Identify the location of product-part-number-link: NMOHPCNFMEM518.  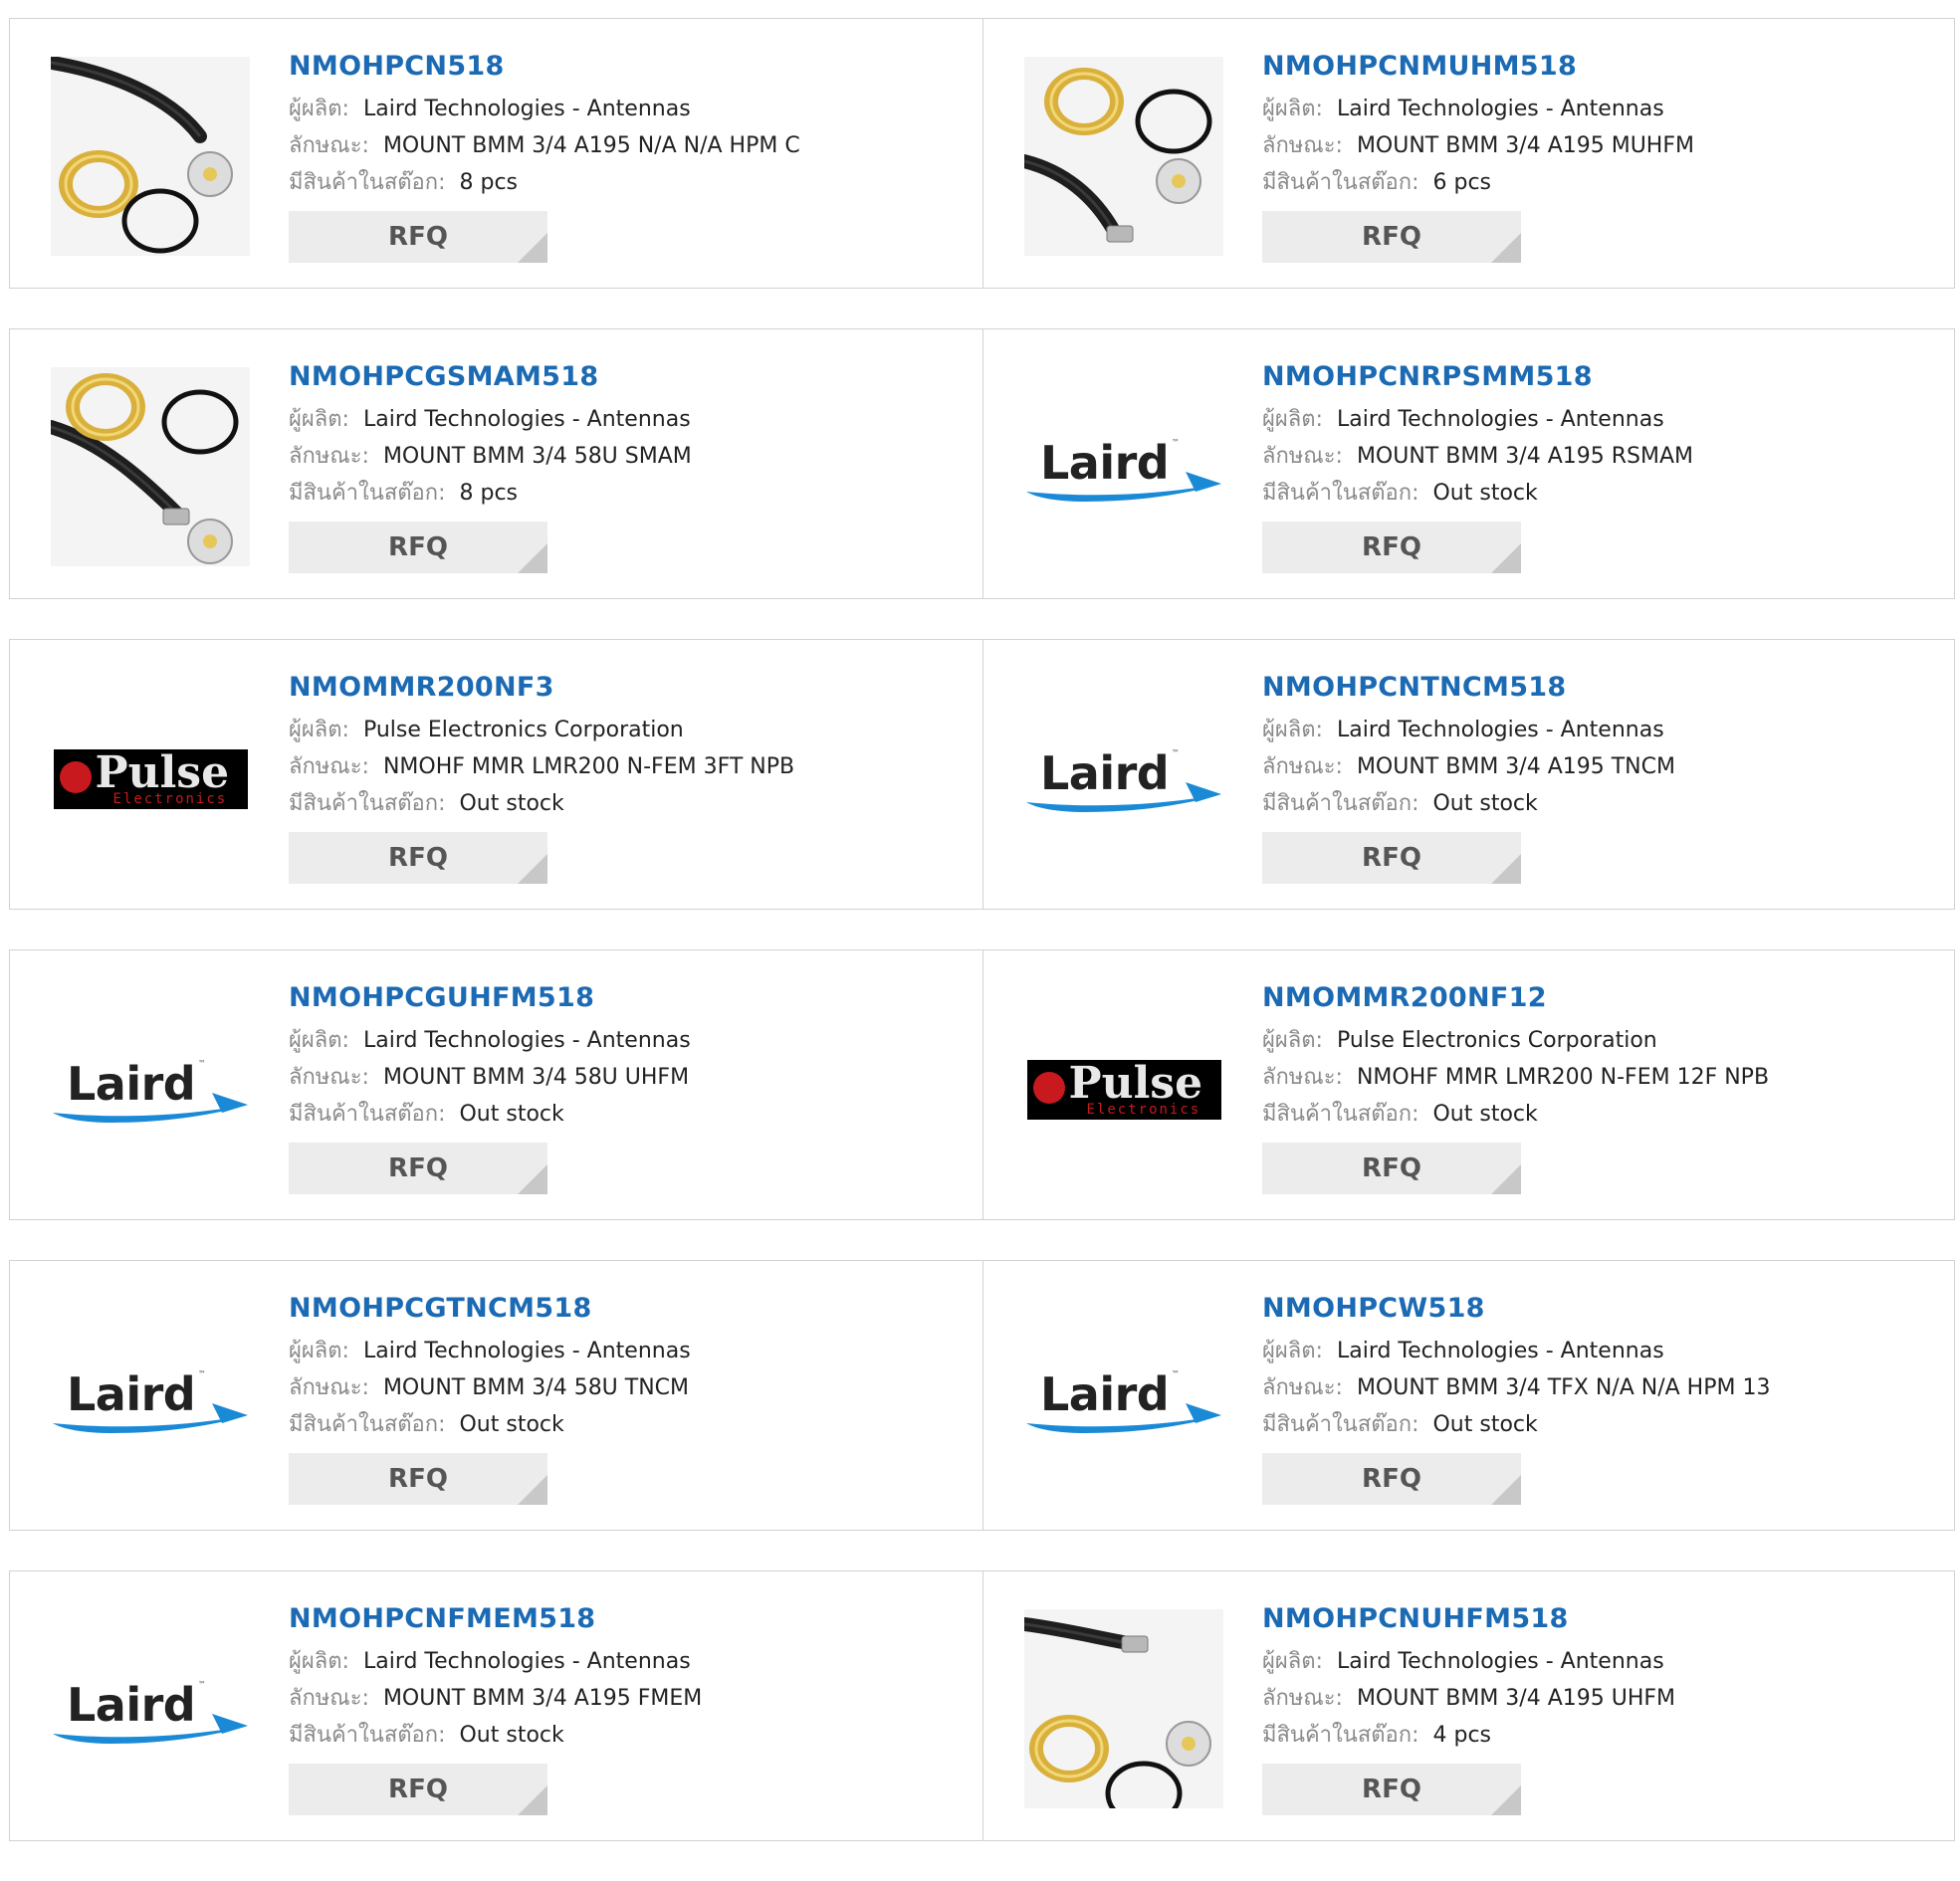
(496, 1622).